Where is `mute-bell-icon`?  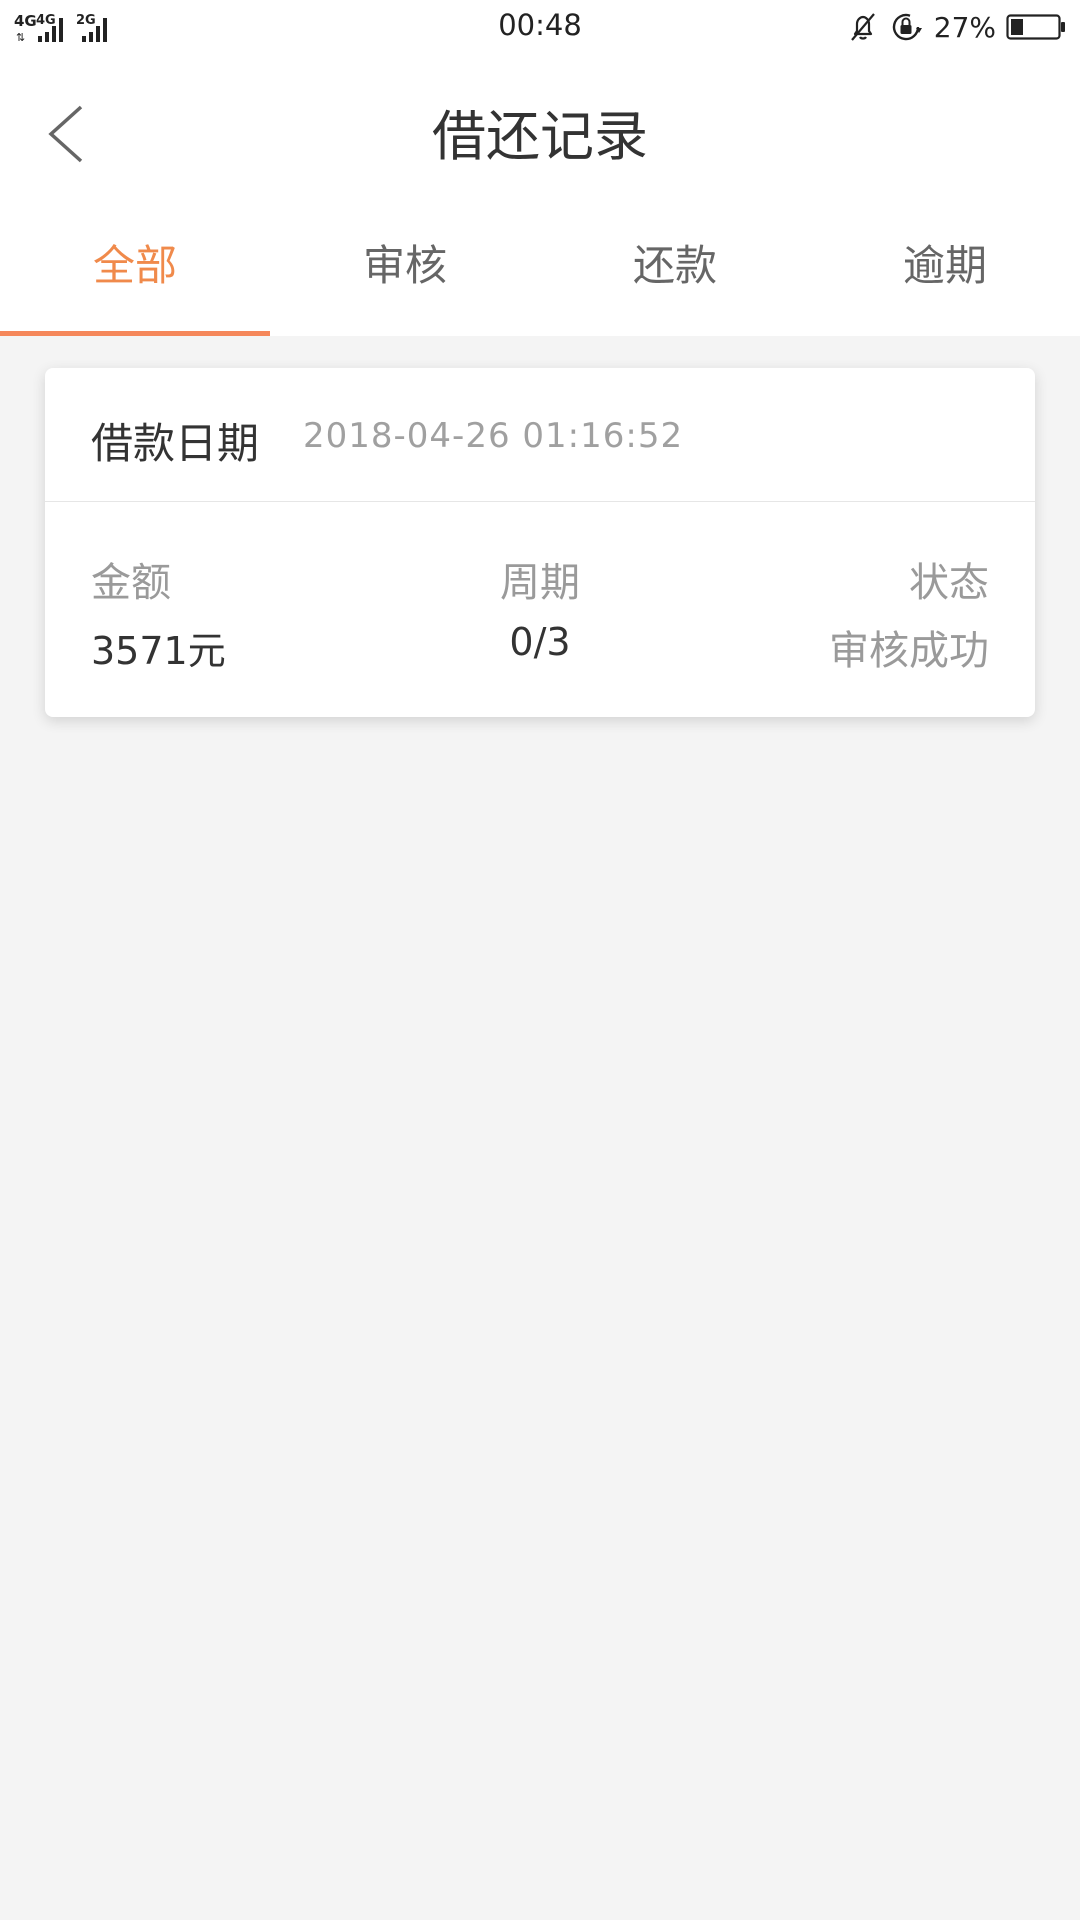 mute-bell-icon is located at coordinates (863, 27).